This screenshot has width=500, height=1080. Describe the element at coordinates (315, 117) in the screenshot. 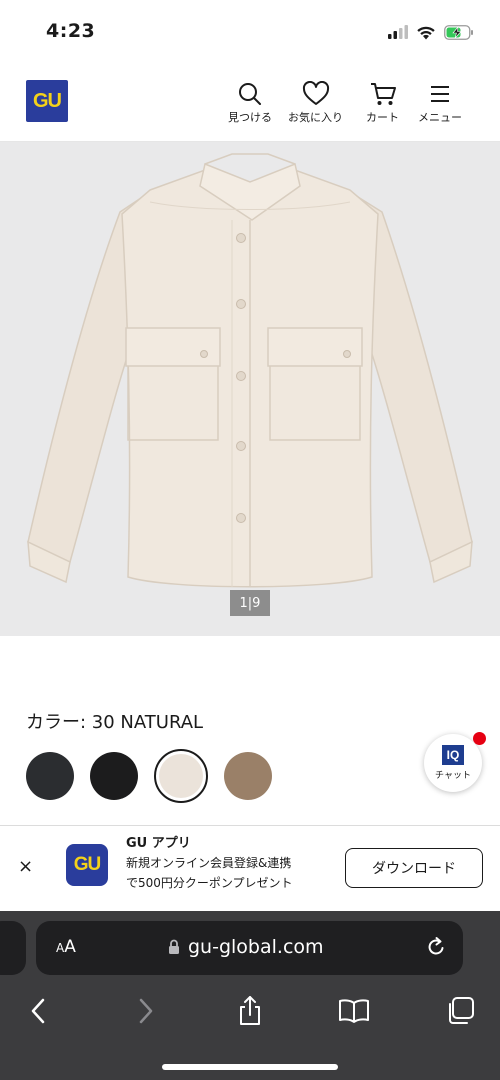

I see `nav-favorites-label: お気に入り` at that location.